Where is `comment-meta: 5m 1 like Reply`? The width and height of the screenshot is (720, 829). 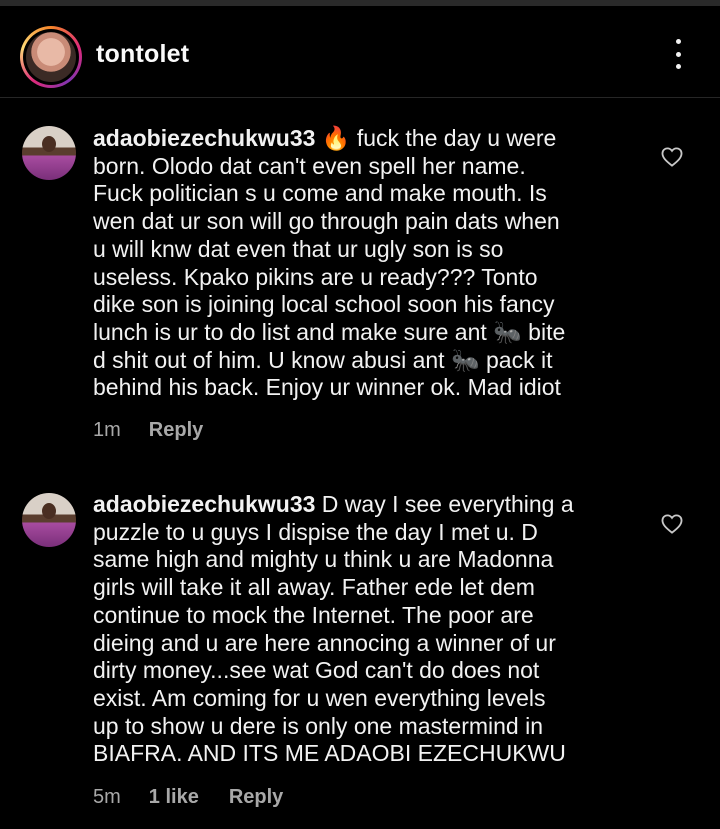 comment-meta: 5m 1 like Reply is located at coordinates (188, 797).